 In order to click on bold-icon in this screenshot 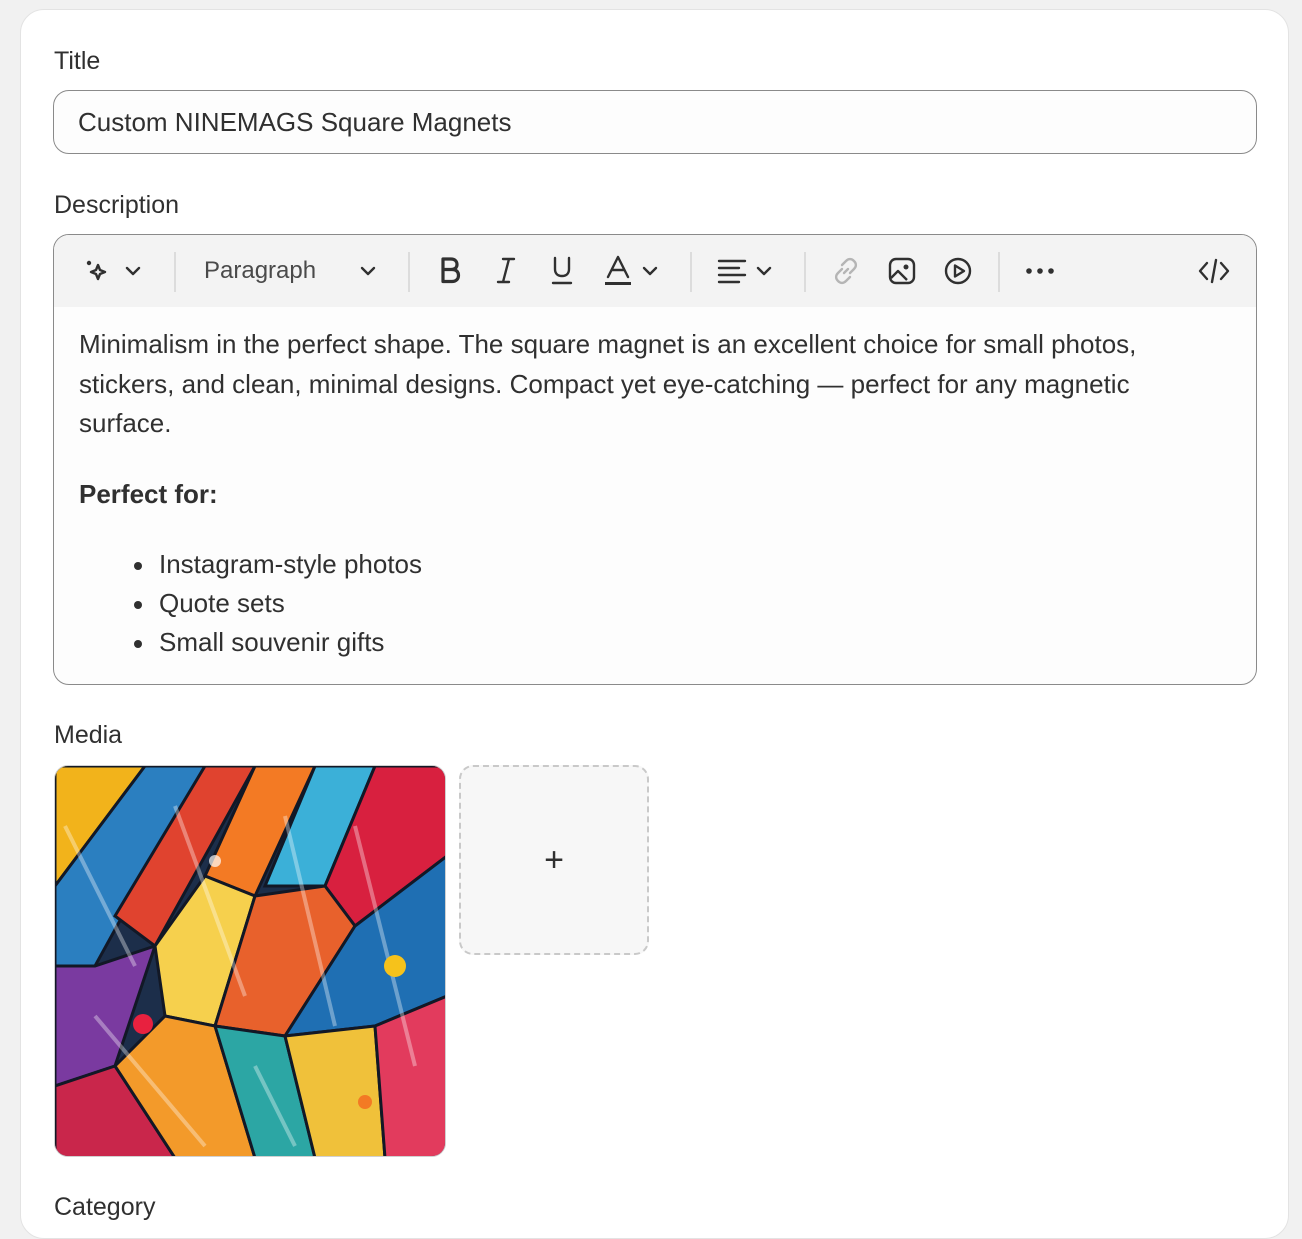, I will do `click(450, 271)`.